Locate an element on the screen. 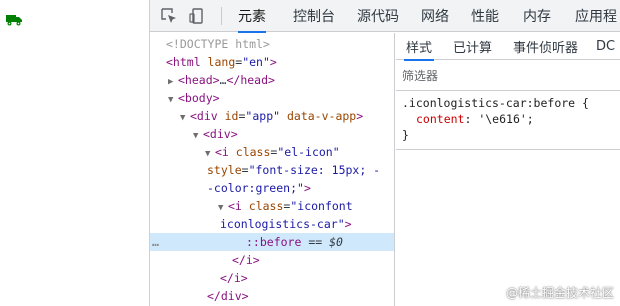 The height and width of the screenshot is (306, 620). tab-application: 应用程 is located at coordinates (596, 16).